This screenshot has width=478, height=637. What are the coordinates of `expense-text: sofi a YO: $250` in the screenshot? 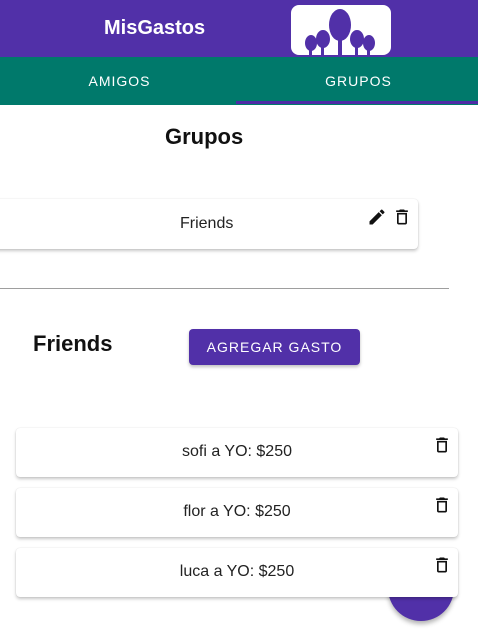 It's located at (237, 451).